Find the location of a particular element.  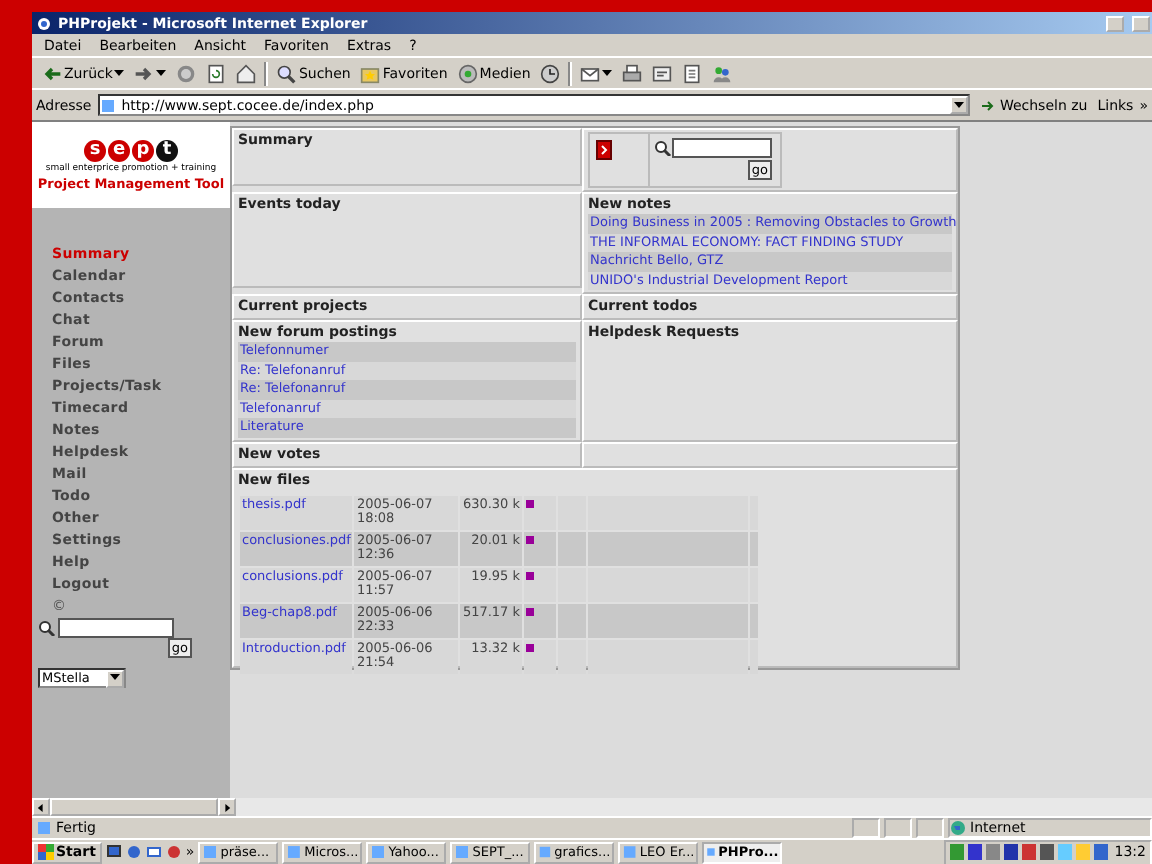

four-squares-icon is located at coordinates (46, 852).